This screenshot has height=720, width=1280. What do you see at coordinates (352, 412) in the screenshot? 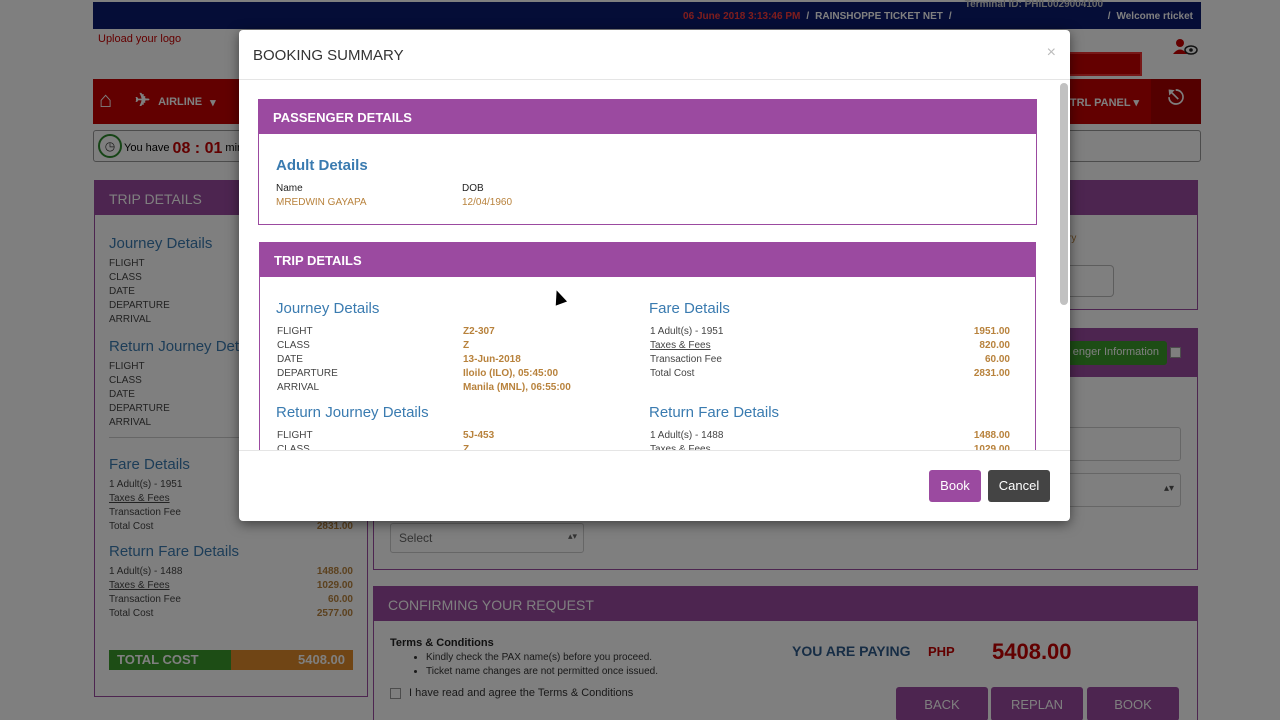
I see `modal-return-journey-title: Return Journey Details` at bounding box center [352, 412].